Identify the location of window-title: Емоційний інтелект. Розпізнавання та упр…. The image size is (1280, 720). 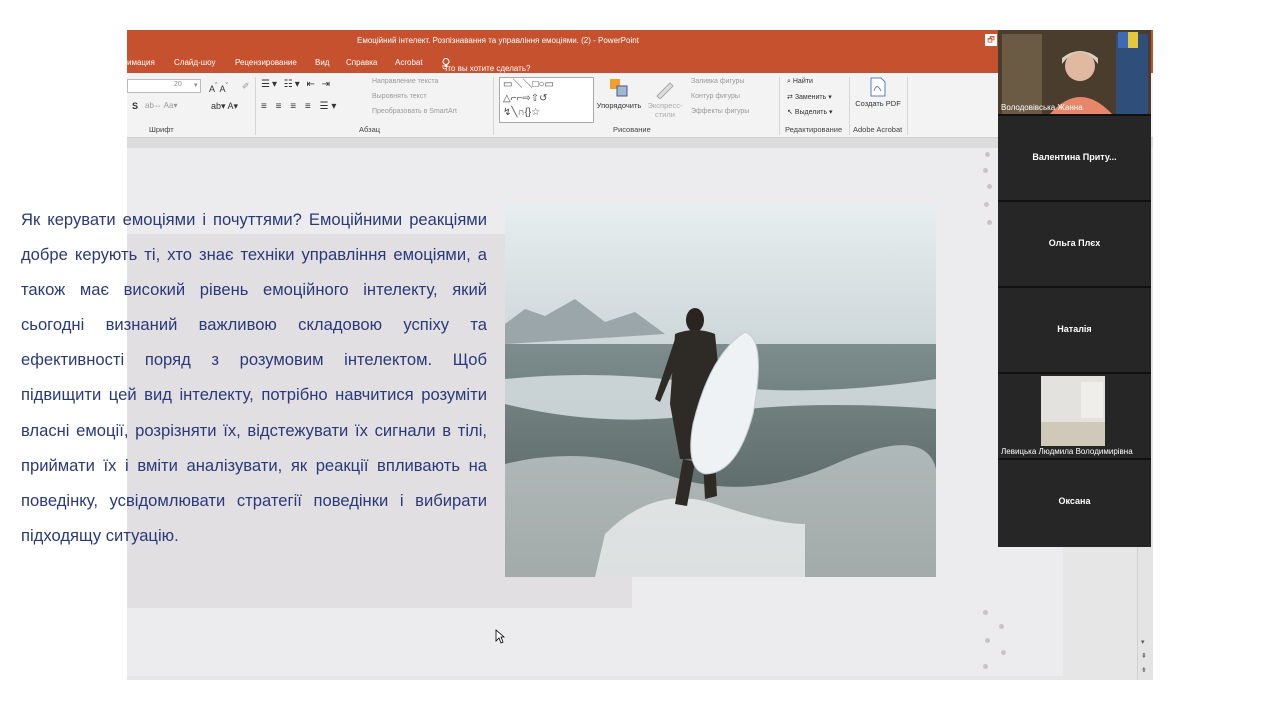
(498, 40).